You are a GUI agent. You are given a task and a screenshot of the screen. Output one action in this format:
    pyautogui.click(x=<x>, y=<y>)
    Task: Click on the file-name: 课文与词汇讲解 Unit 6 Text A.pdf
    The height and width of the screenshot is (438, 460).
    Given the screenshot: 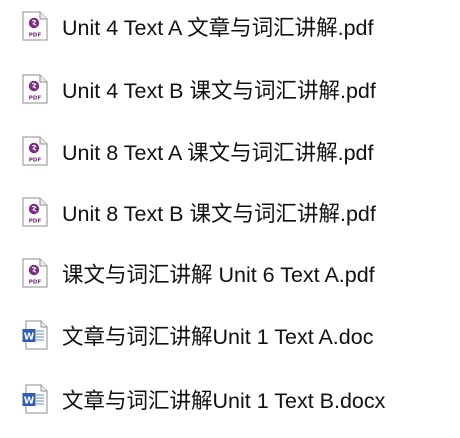 What is the action you would take?
    pyautogui.click(x=218, y=274)
    